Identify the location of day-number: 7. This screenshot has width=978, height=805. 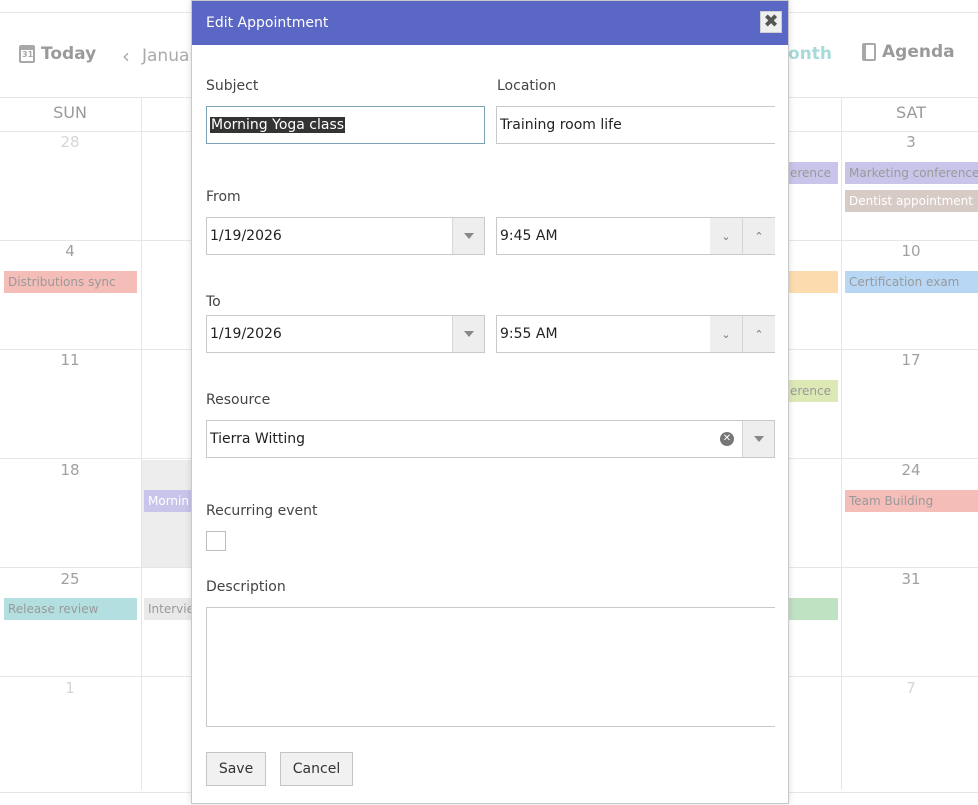
(911, 688).